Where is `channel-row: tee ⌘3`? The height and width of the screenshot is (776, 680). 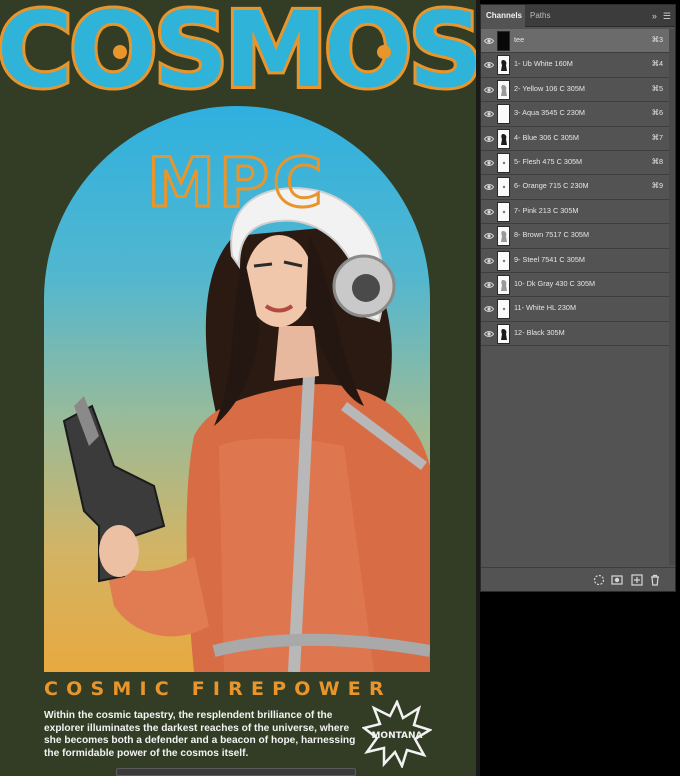
channel-row: tee ⌘3 is located at coordinates (575, 41).